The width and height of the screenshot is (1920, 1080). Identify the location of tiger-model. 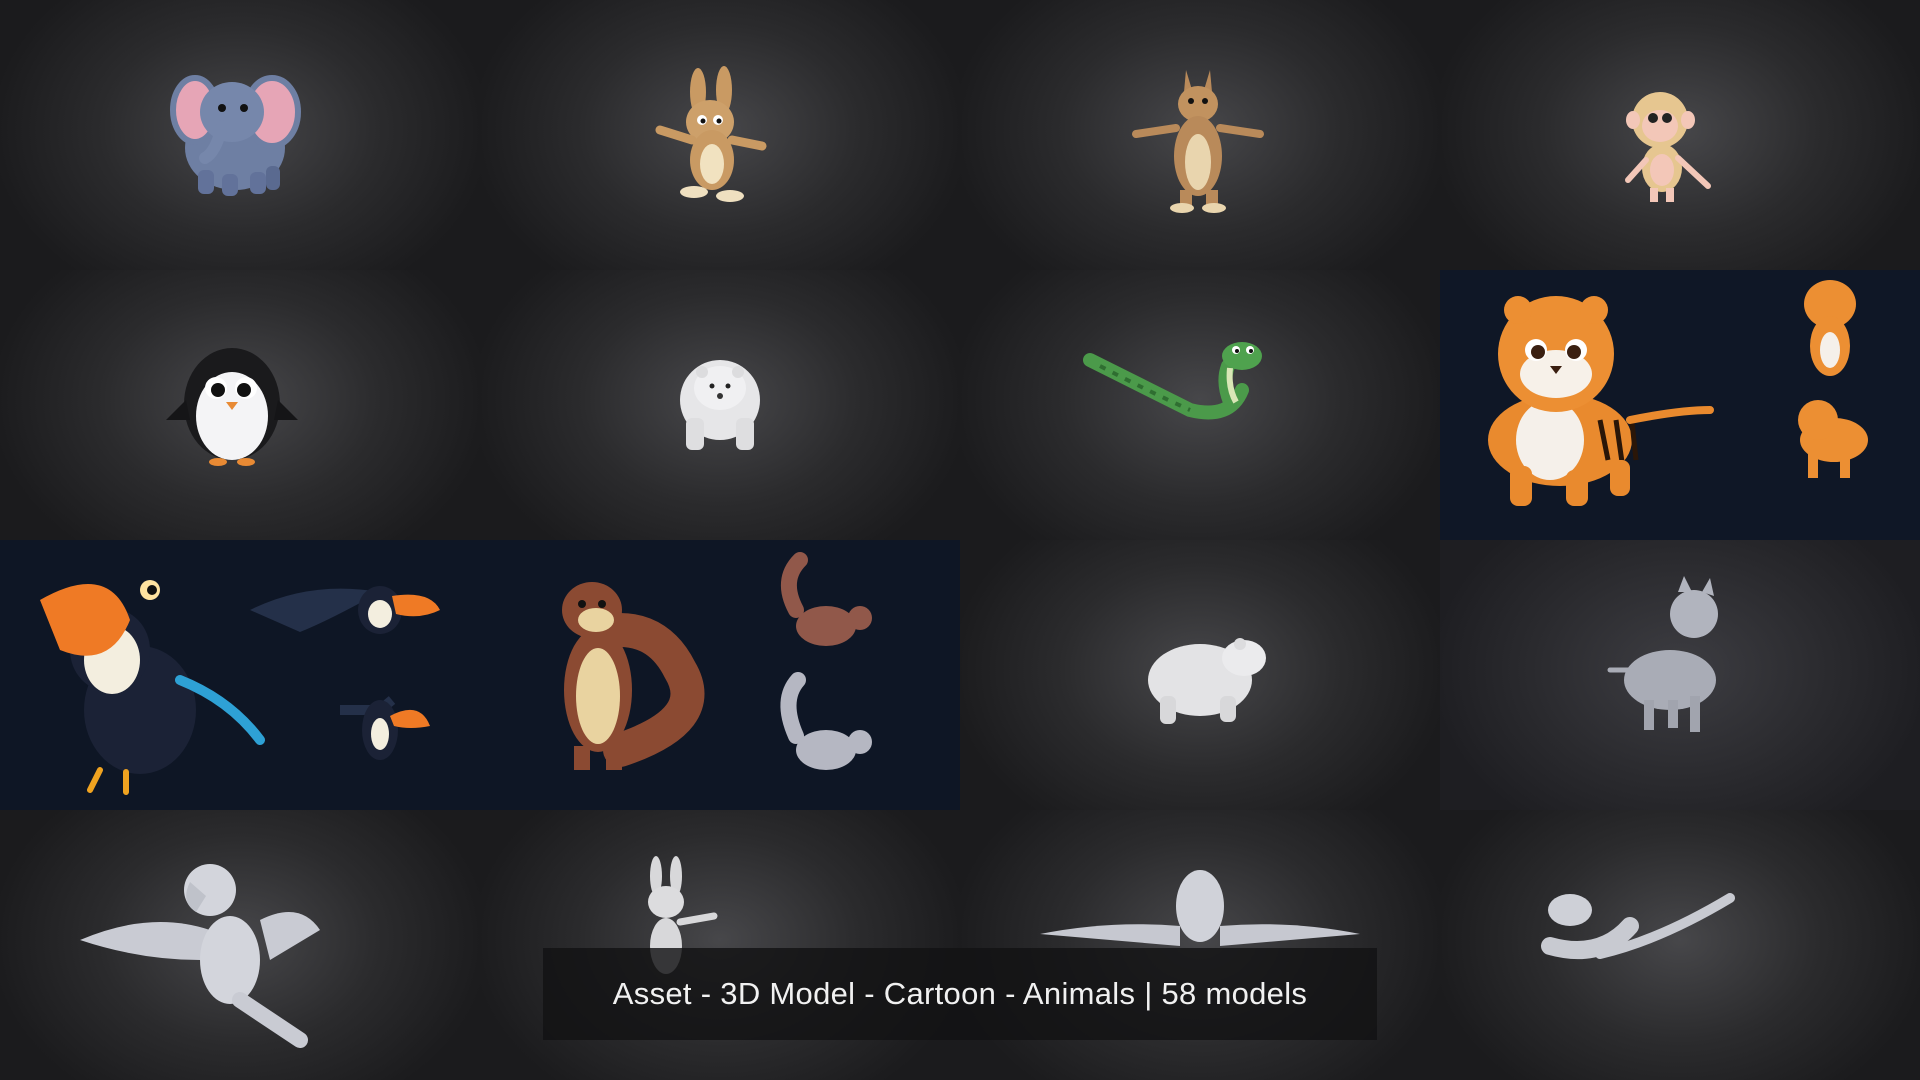
(1678, 393).